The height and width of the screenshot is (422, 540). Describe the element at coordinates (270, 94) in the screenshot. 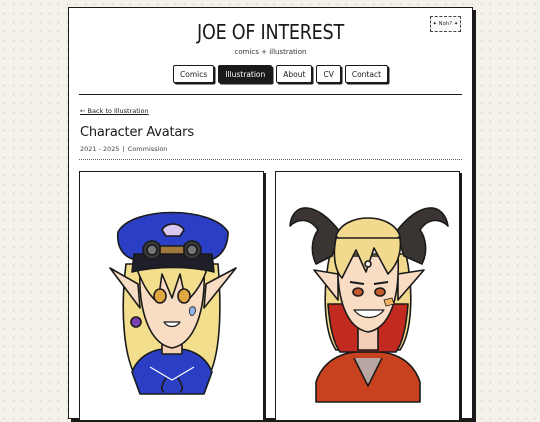

I see `header-divider` at that location.